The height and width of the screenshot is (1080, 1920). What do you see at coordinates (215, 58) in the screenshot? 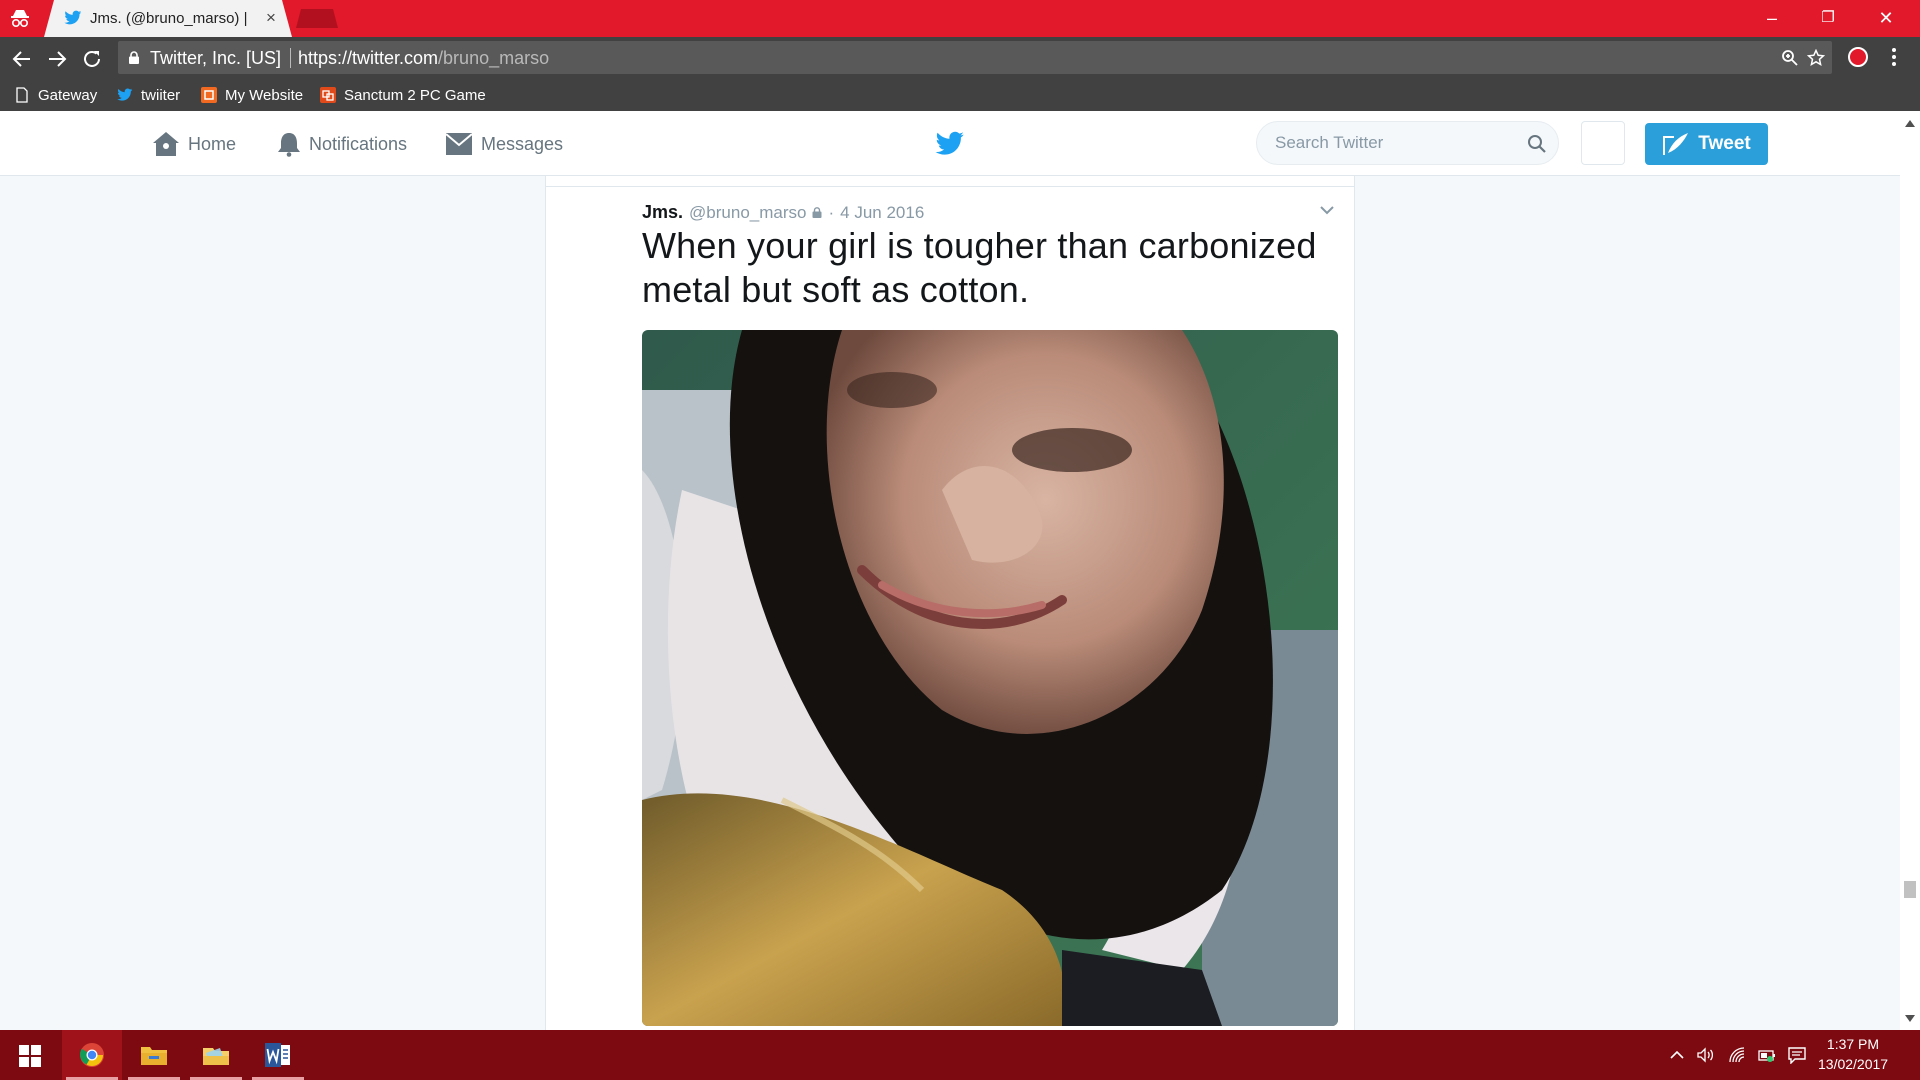
I see `site-identity: Twitter, Inc. [US]` at bounding box center [215, 58].